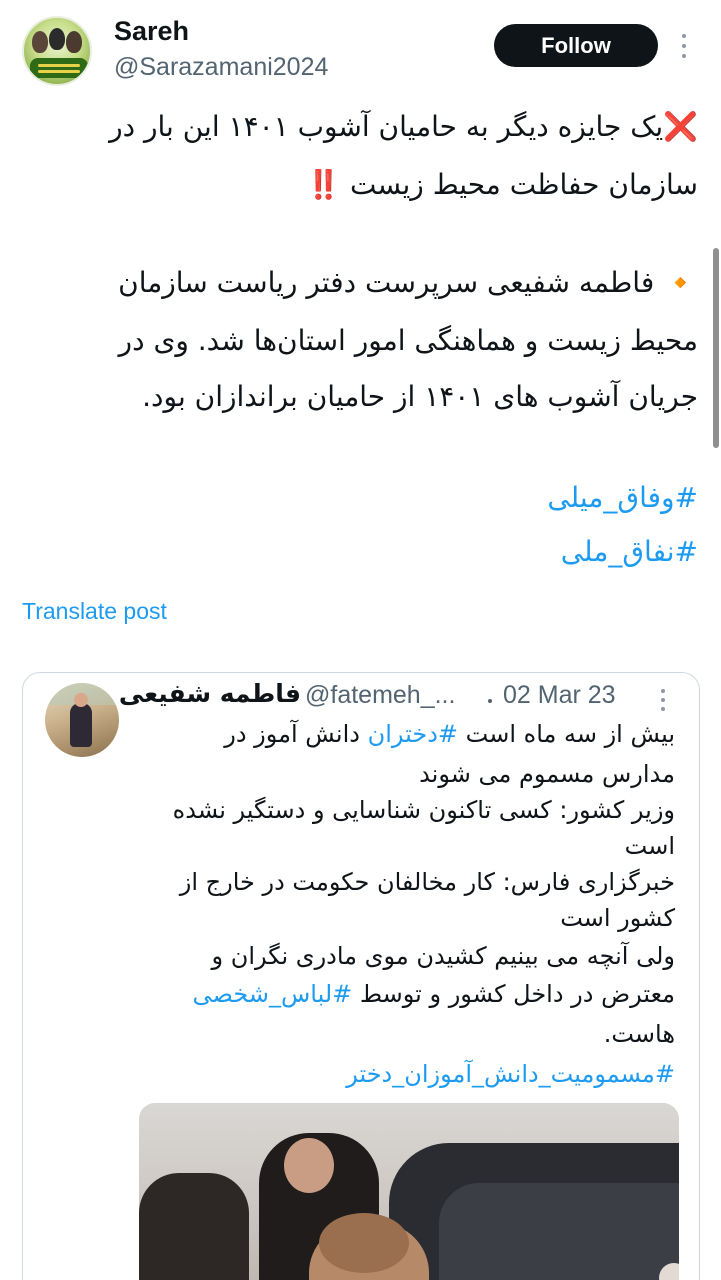 This screenshot has height=1280, width=721. I want to click on author-avatar, so click(57, 51).